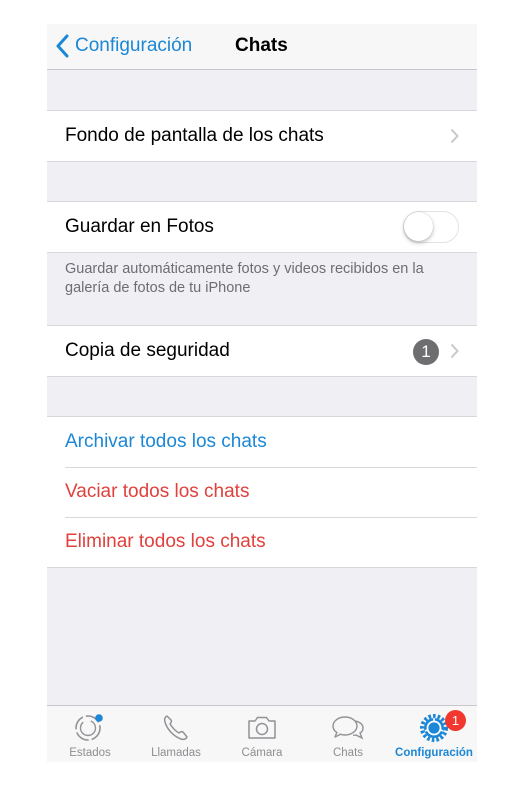 This screenshot has width=524, height=786. Describe the element at coordinates (147, 350) in the screenshot. I see `backup-label: Copia de seguridad` at that location.